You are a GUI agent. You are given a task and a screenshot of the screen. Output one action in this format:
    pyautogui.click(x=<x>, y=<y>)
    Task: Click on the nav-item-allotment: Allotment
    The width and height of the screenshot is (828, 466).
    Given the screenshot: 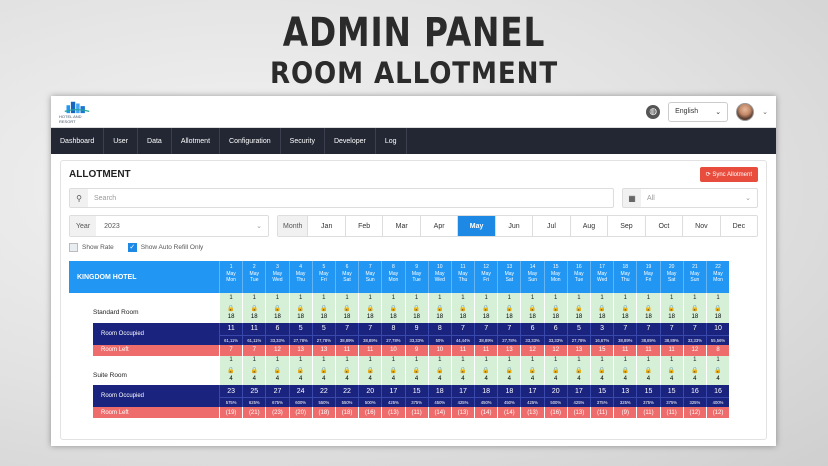 What is the action you would take?
    pyautogui.click(x=196, y=141)
    